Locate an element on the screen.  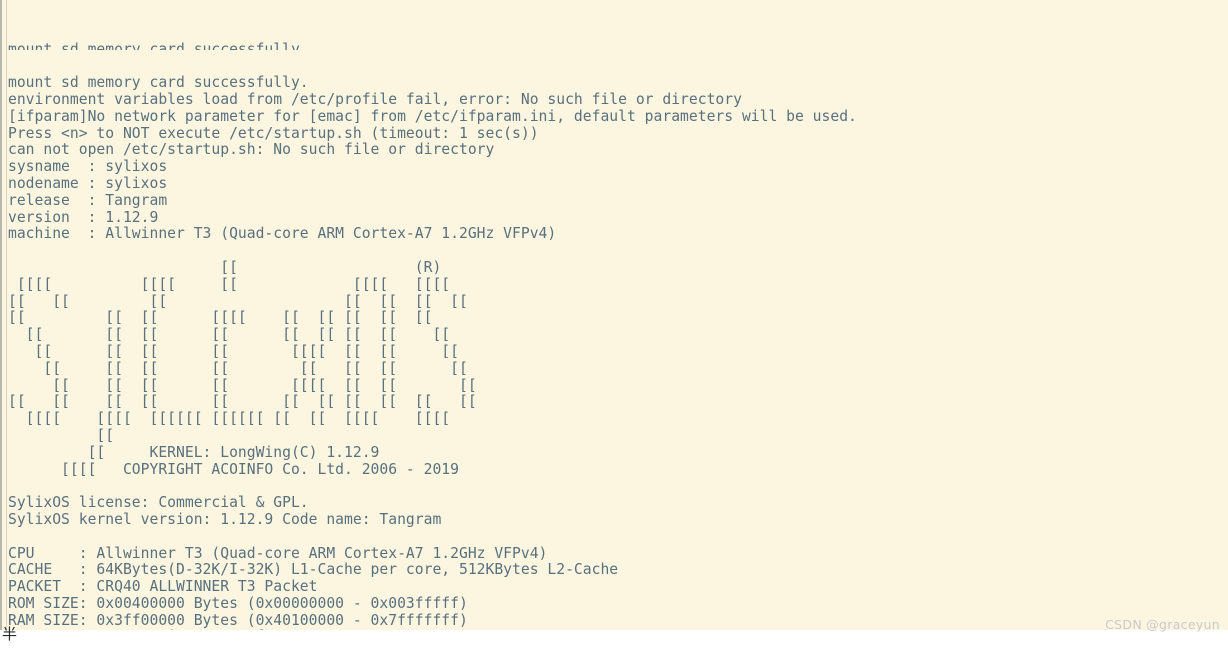
terminal-line: [[ KERNEL: LongWing(C) 1.12.9 is located at coordinates (194, 452).